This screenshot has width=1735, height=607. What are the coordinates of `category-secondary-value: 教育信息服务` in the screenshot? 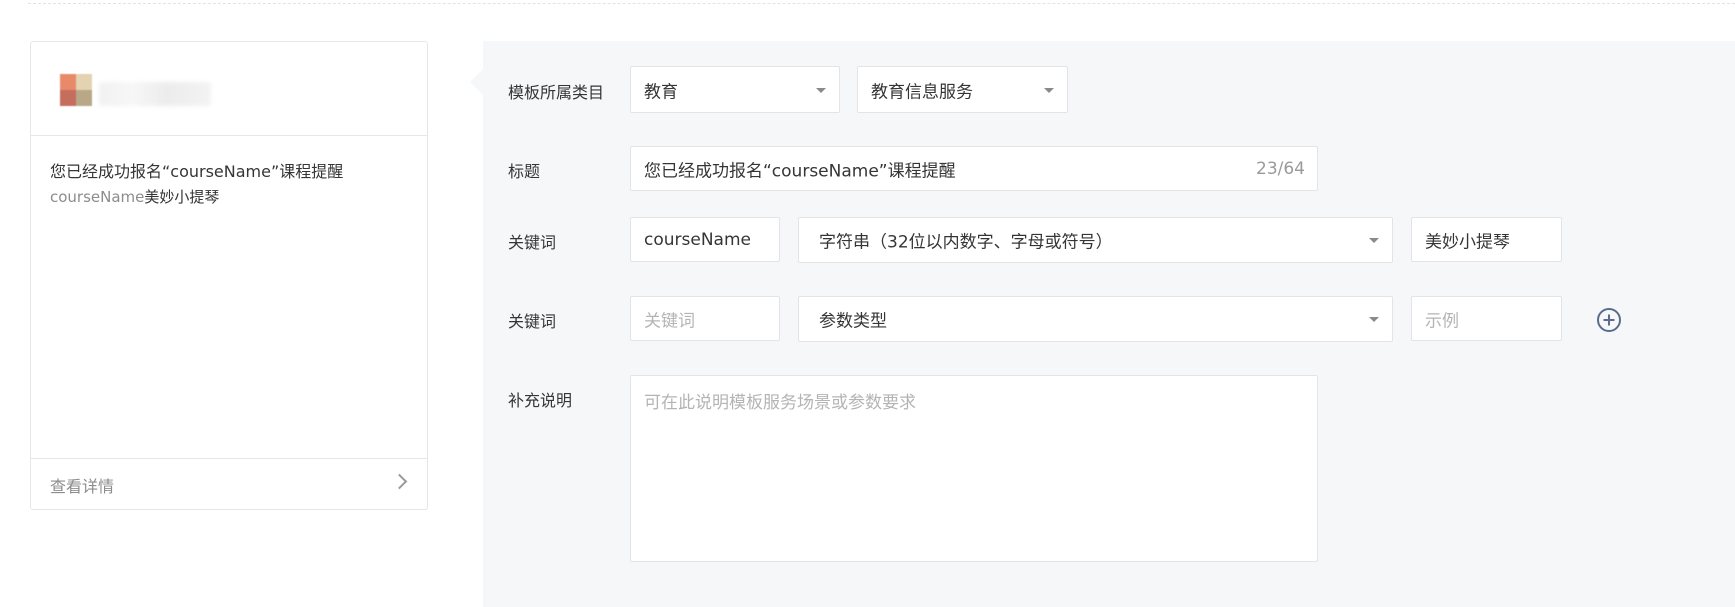 It's located at (922, 92).